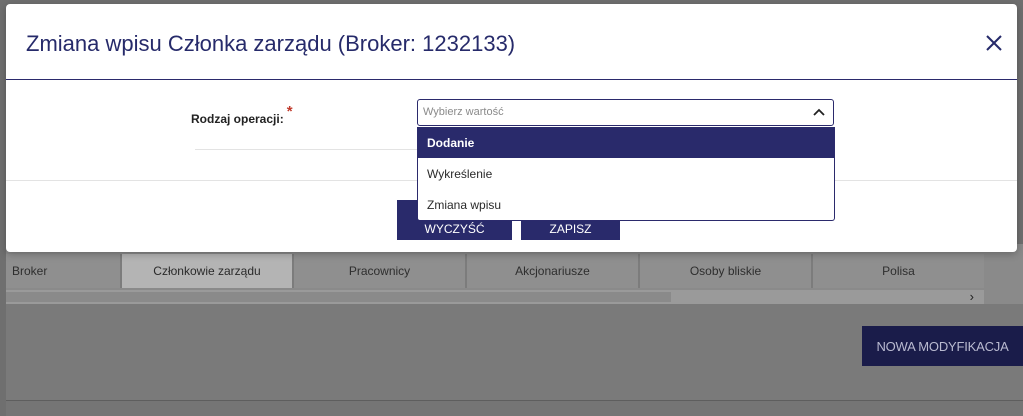 The height and width of the screenshot is (416, 1023). I want to click on horizontal-scrollbar: ›, so click(495, 296).